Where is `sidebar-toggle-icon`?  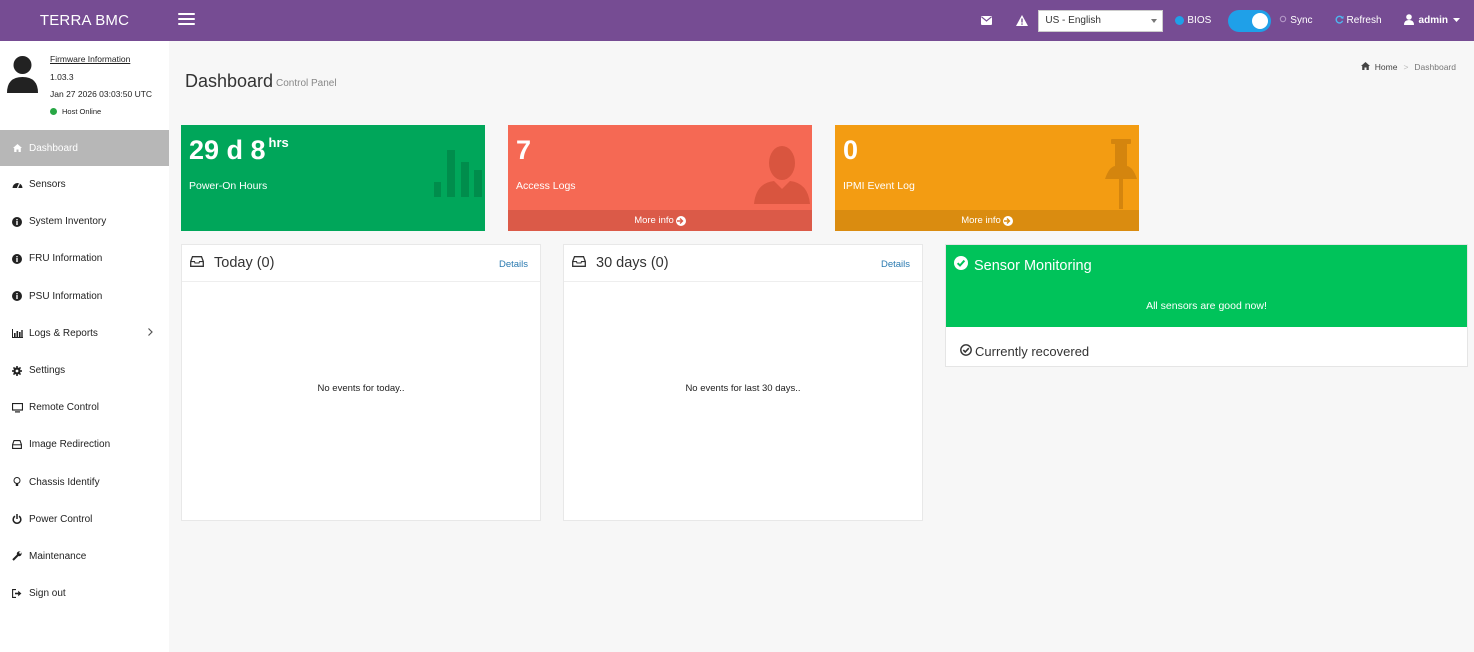 sidebar-toggle-icon is located at coordinates (186, 20).